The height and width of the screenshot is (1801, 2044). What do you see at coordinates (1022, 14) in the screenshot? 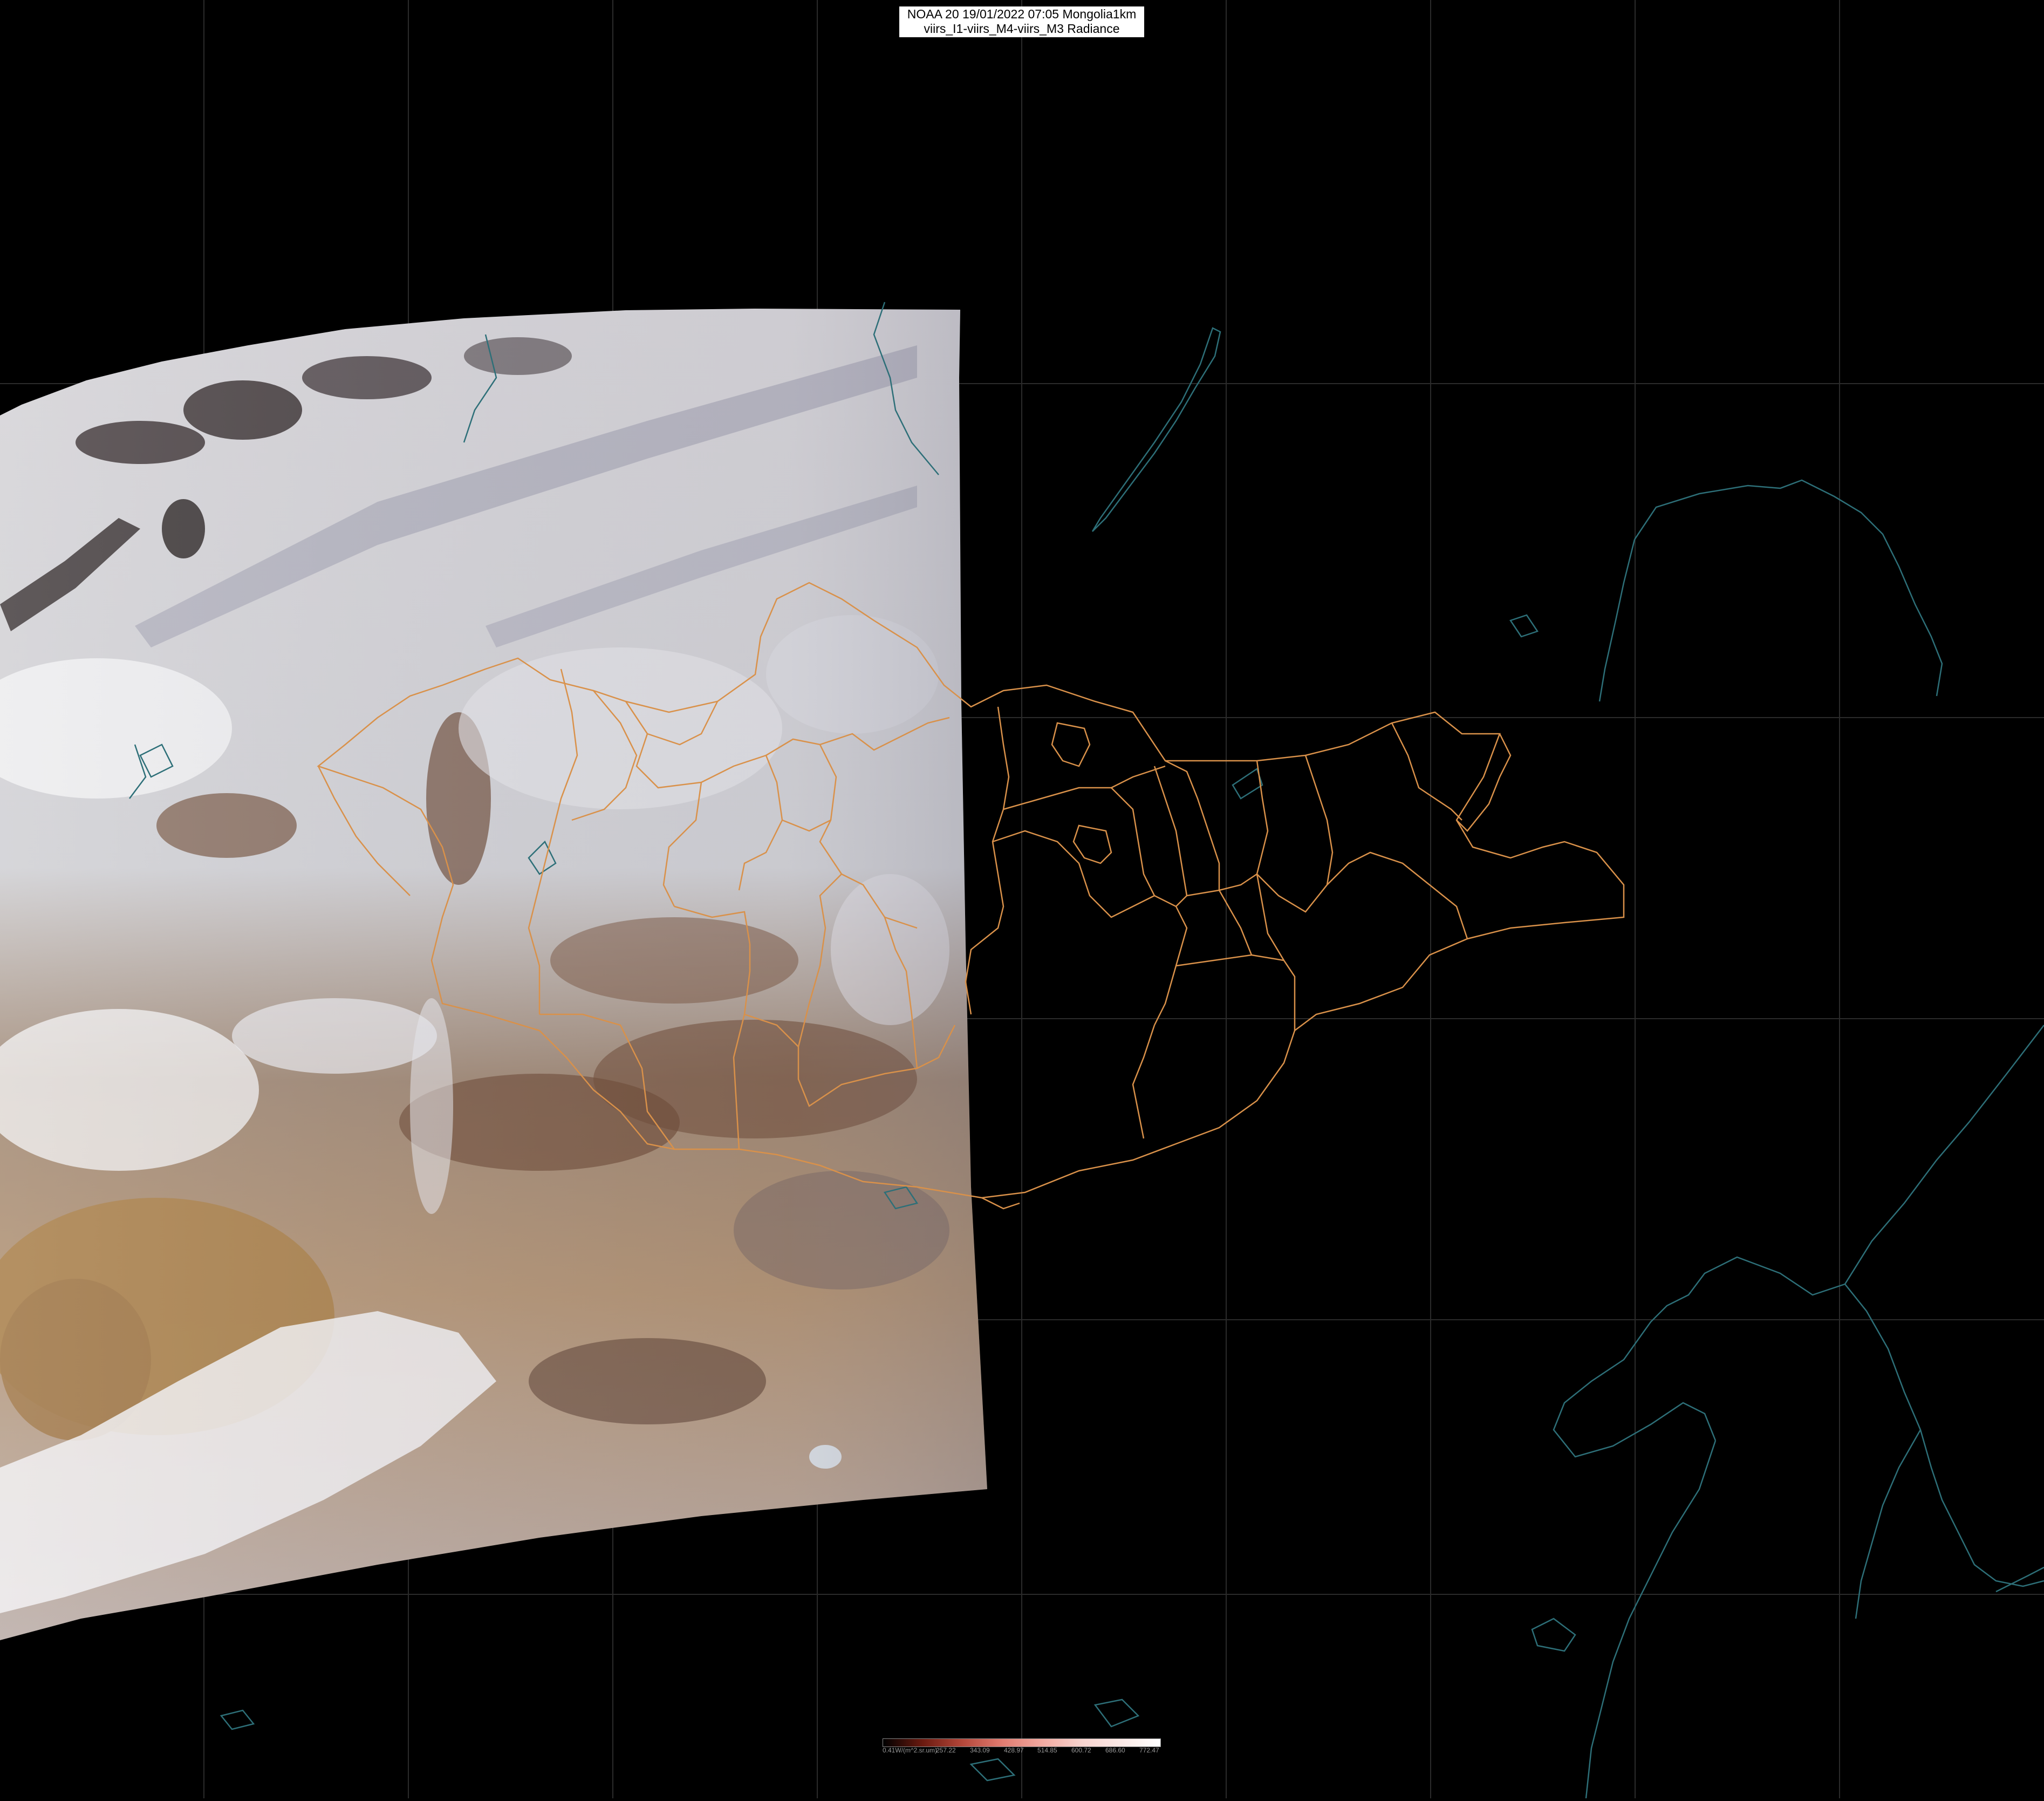
I see `title-line-satellite: NOAA 20 19/01/2022 07:05 Mongolia1km` at bounding box center [1022, 14].